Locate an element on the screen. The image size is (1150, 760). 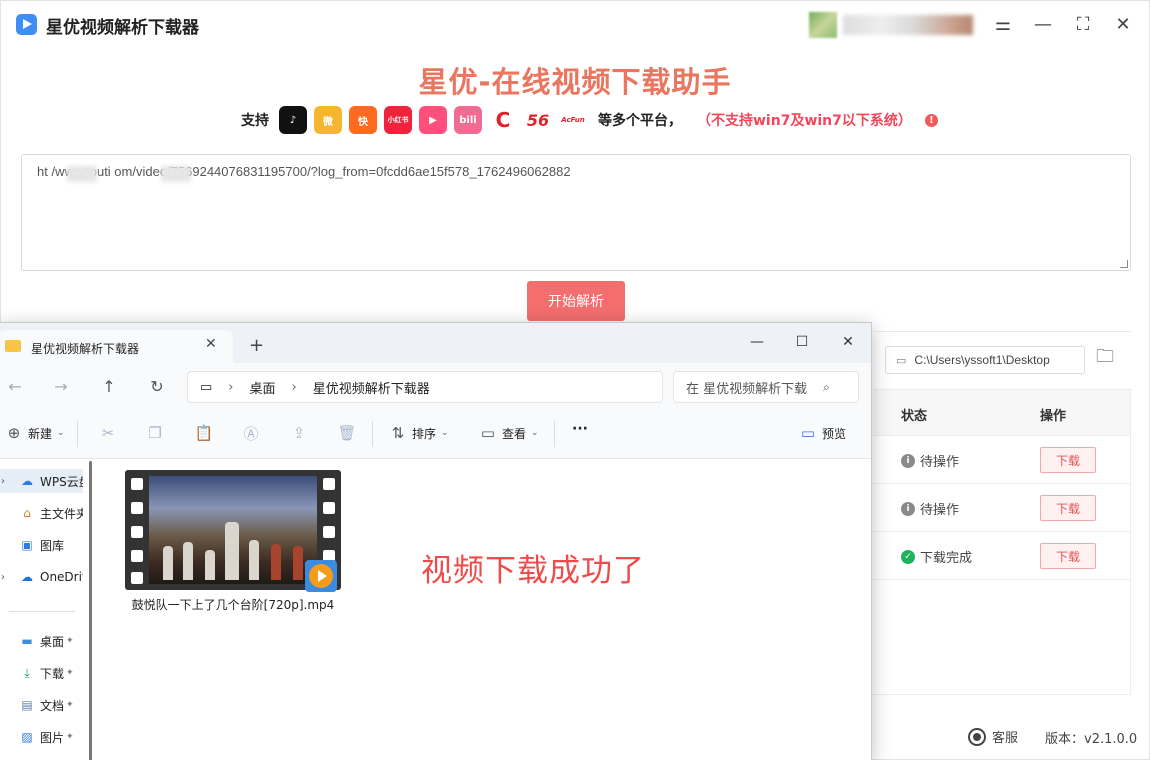
video-file-item: 鼓悦队一下上了几个台阶[720p].mp4 is located at coordinates (233, 541).